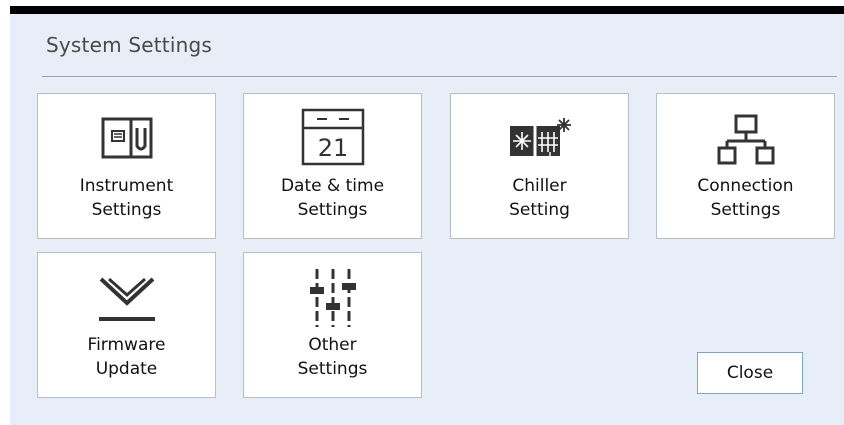  I want to click on tile-label-line1: Connection, so click(745, 186).